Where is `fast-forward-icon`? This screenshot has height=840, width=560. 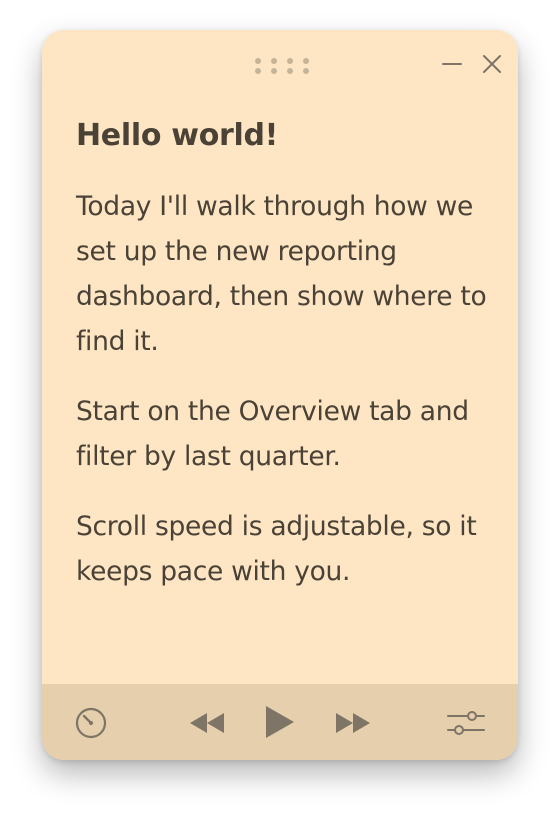
fast-forward-icon is located at coordinates (353, 723).